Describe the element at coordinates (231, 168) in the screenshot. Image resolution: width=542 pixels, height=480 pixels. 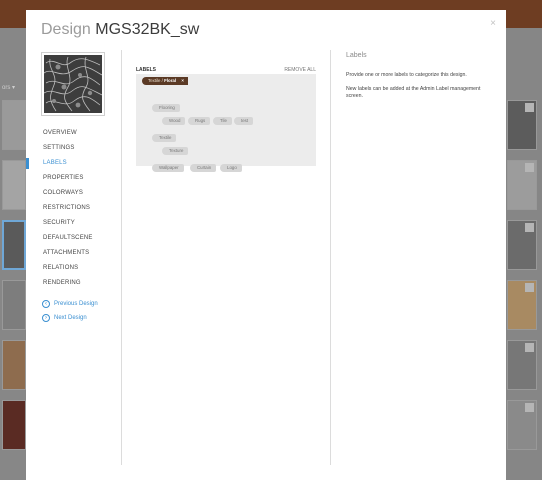
I see `label-tag-logo: Logo` at that location.